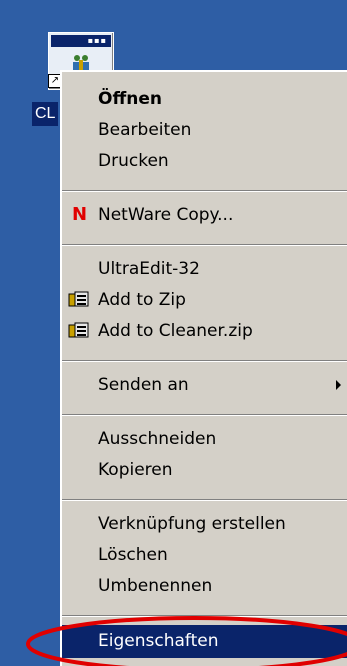 The height and width of the screenshot is (666, 347). Describe the element at coordinates (204, 300) in the screenshot. I see `menu-item-add-to-zip: Add to Zip` at that location.